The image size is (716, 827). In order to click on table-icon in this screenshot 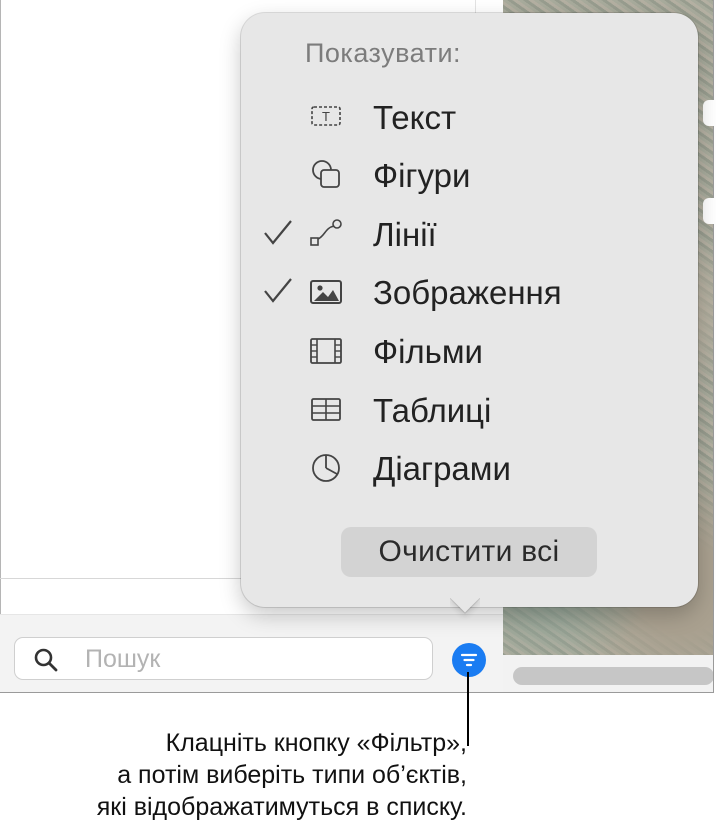, I will do `click(326, 409)`.